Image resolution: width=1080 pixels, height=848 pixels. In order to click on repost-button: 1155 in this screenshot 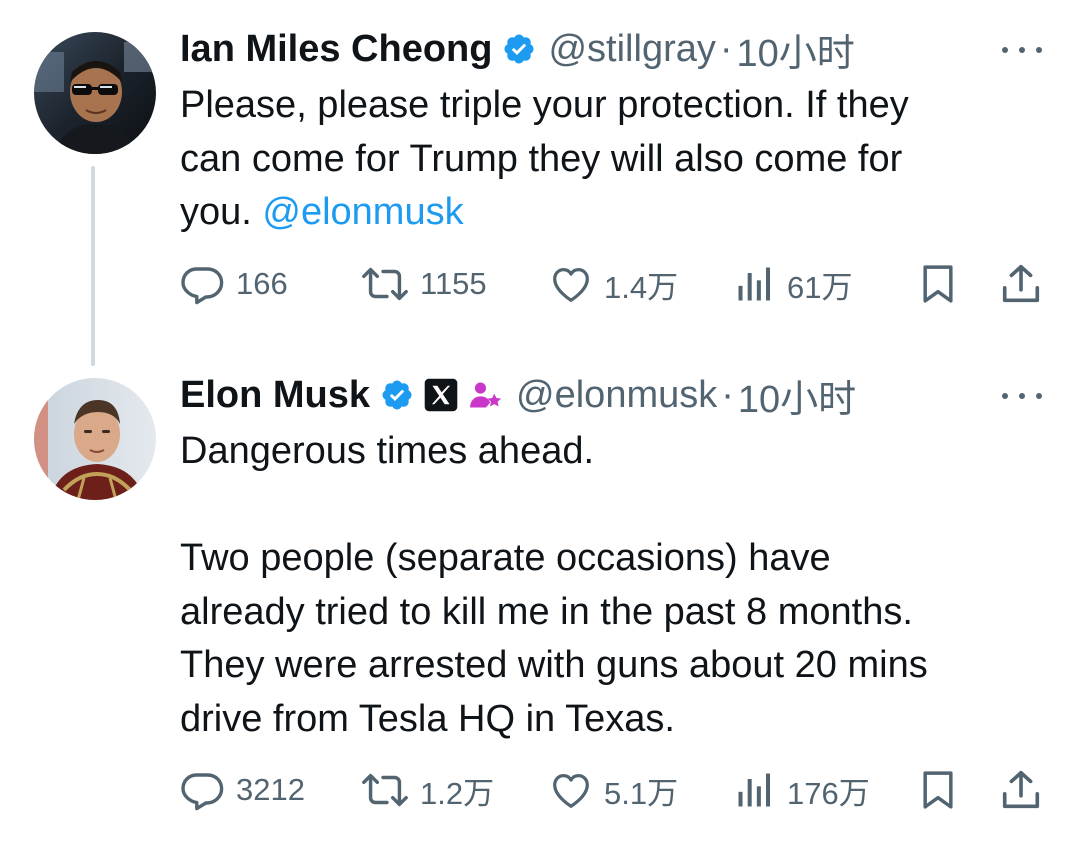, I will do `click(423, 284)`.